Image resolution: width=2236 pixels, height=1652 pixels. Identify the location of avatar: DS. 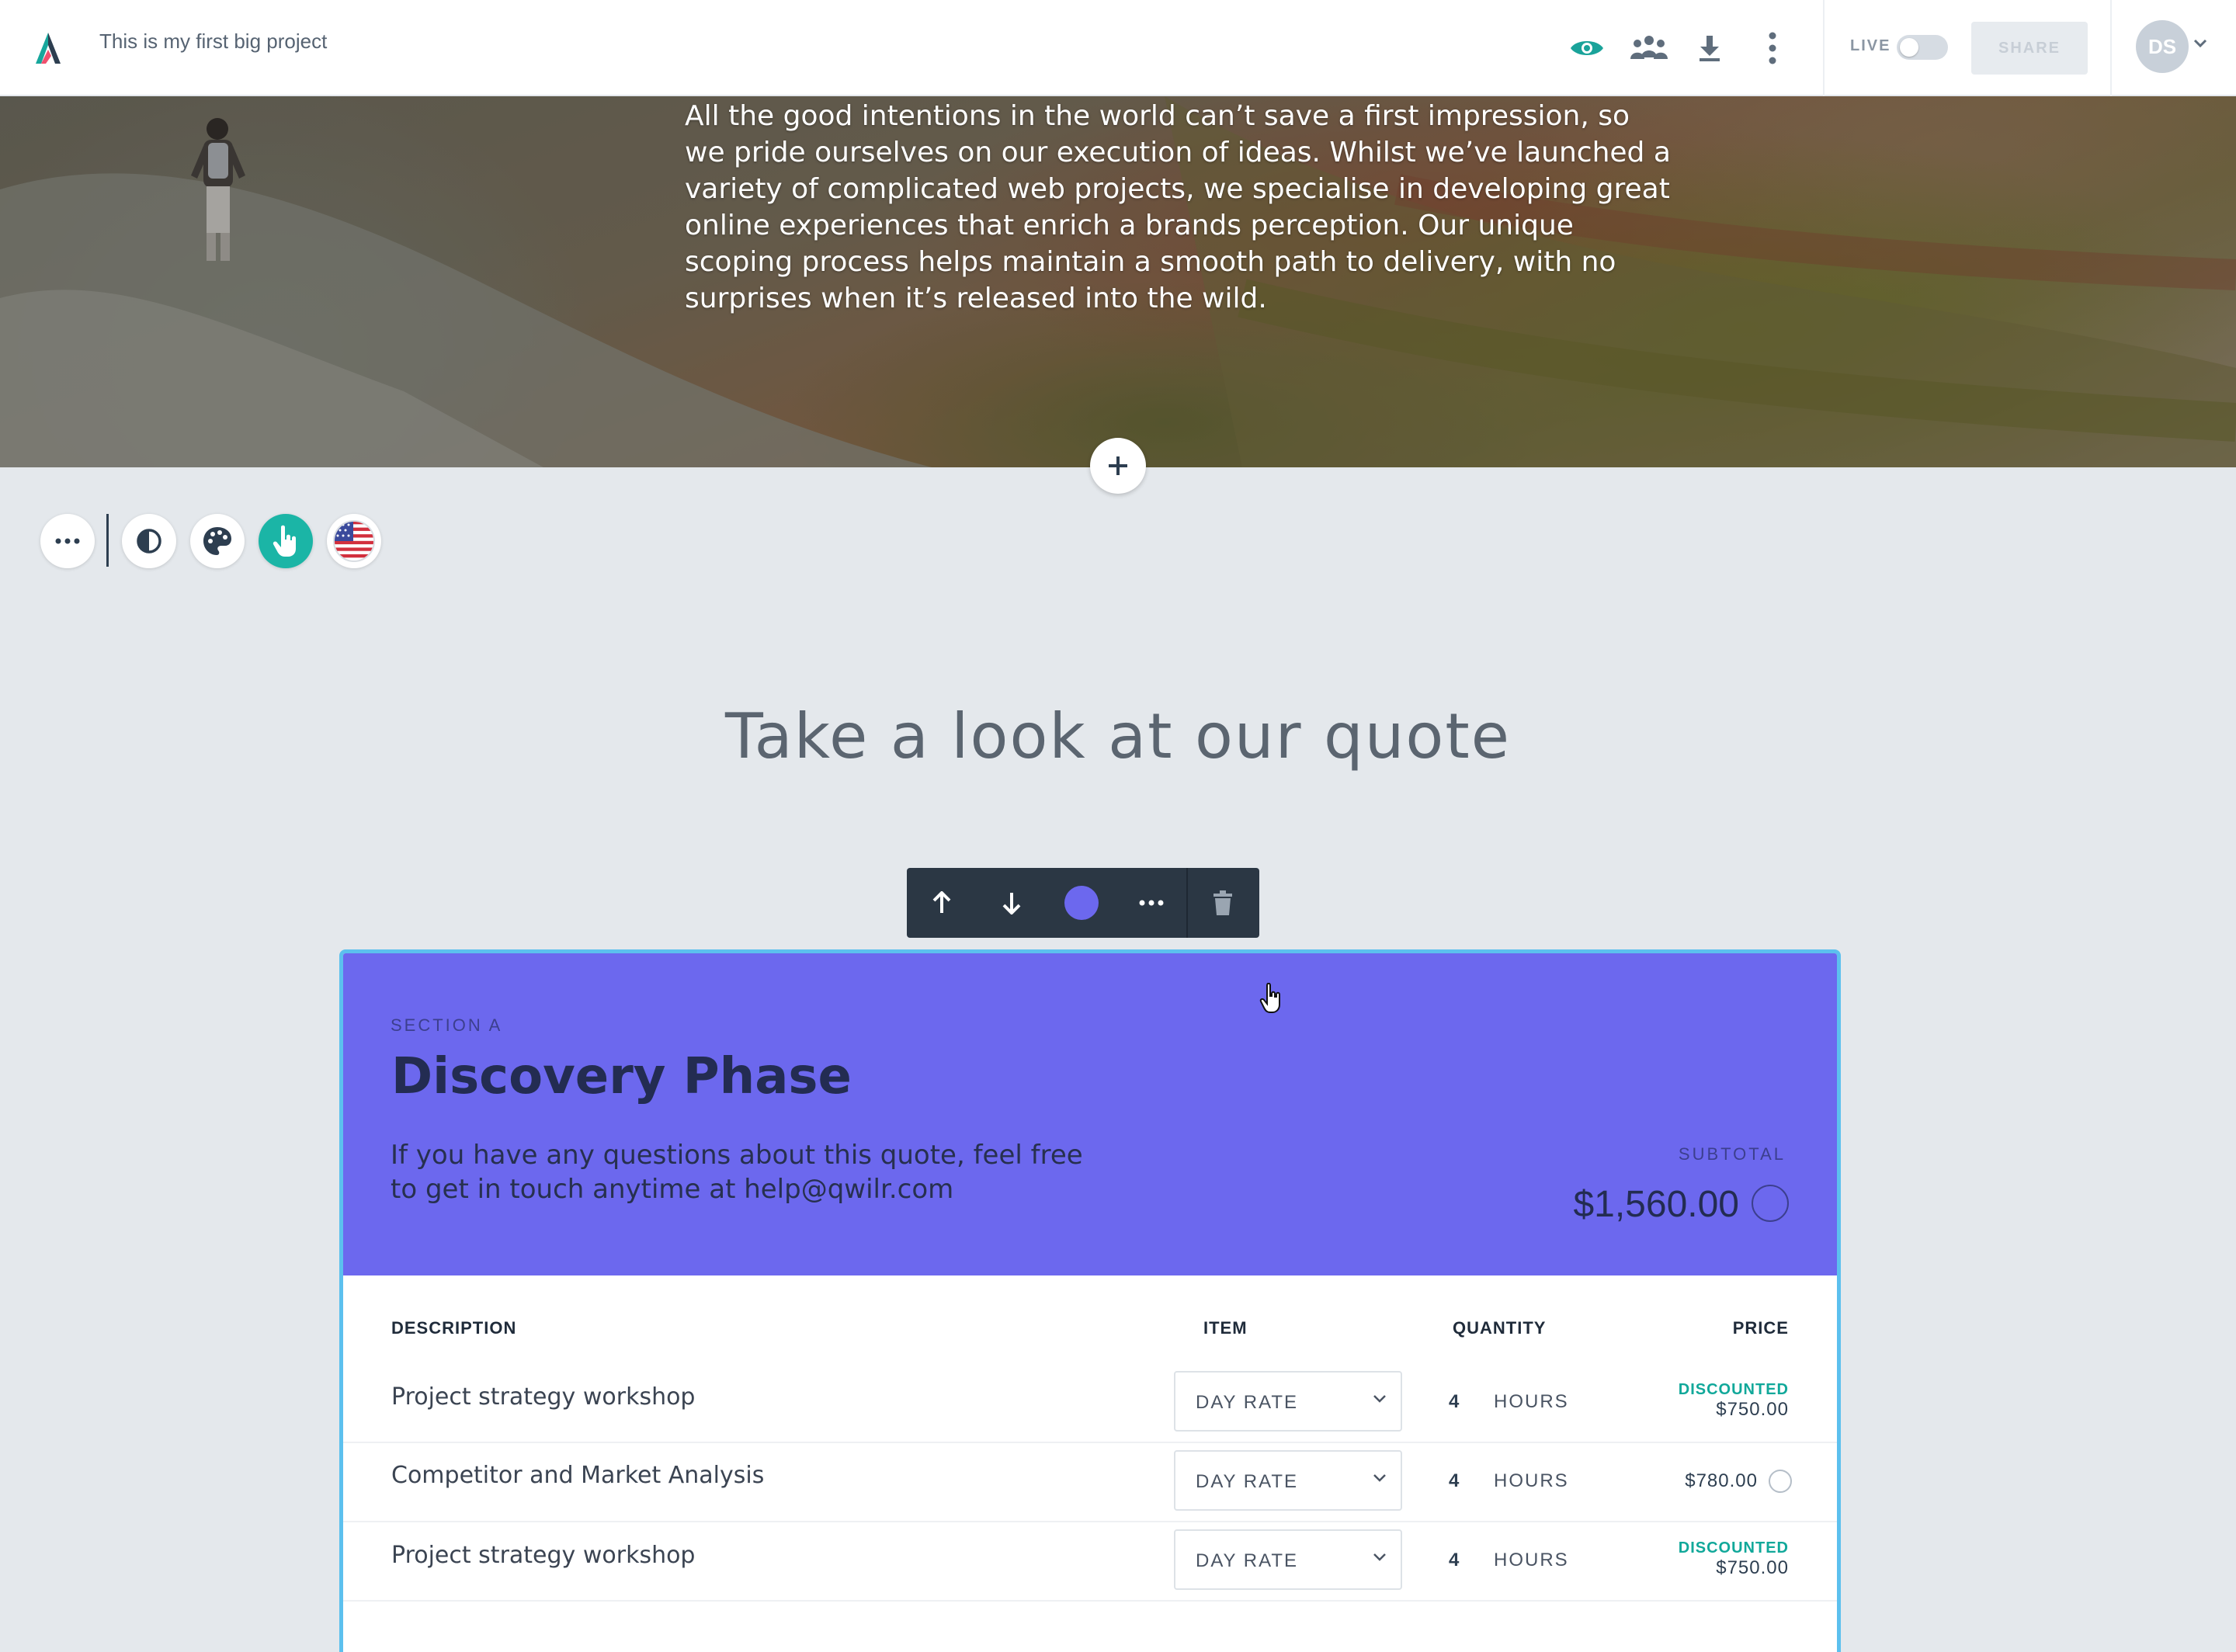
(2162, 46).